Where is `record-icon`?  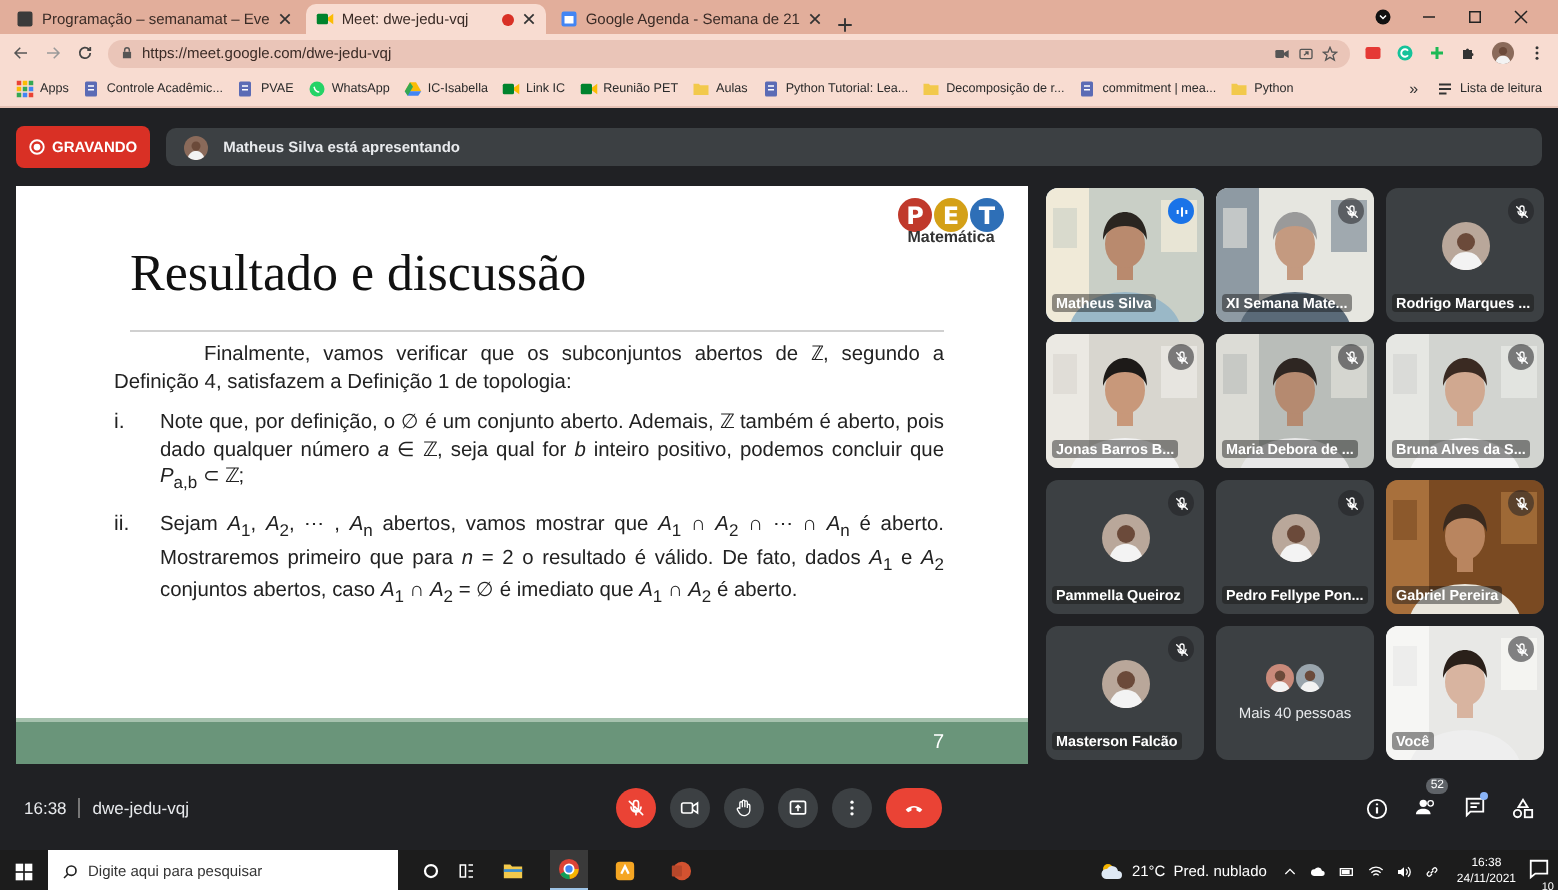 record-icon is located at coordinates (37, 147).